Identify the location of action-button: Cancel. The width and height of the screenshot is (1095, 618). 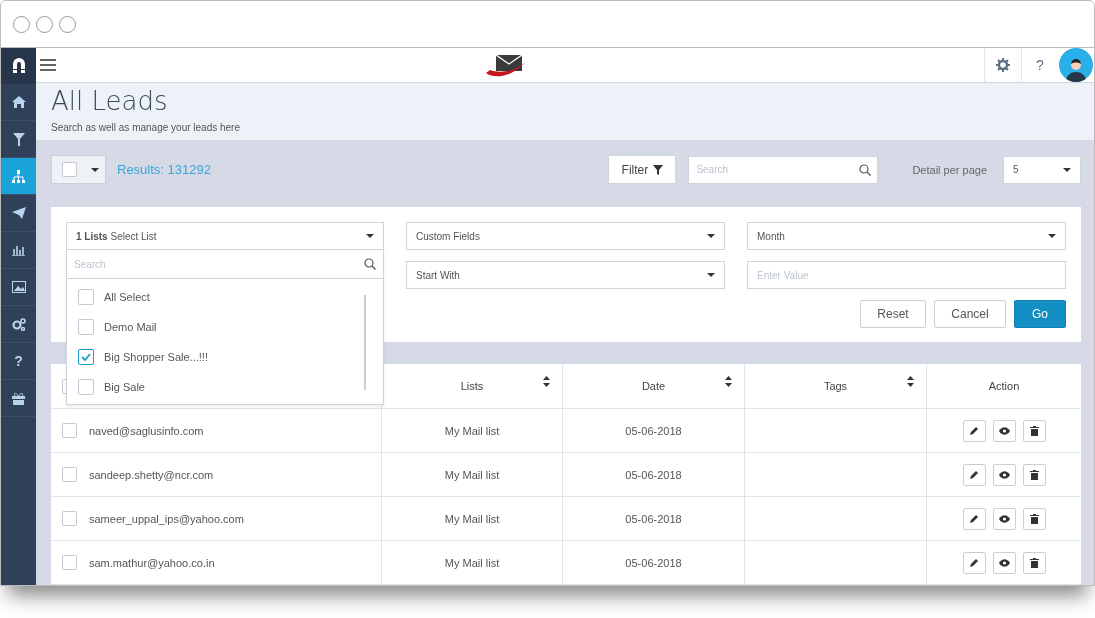
(970, 314).